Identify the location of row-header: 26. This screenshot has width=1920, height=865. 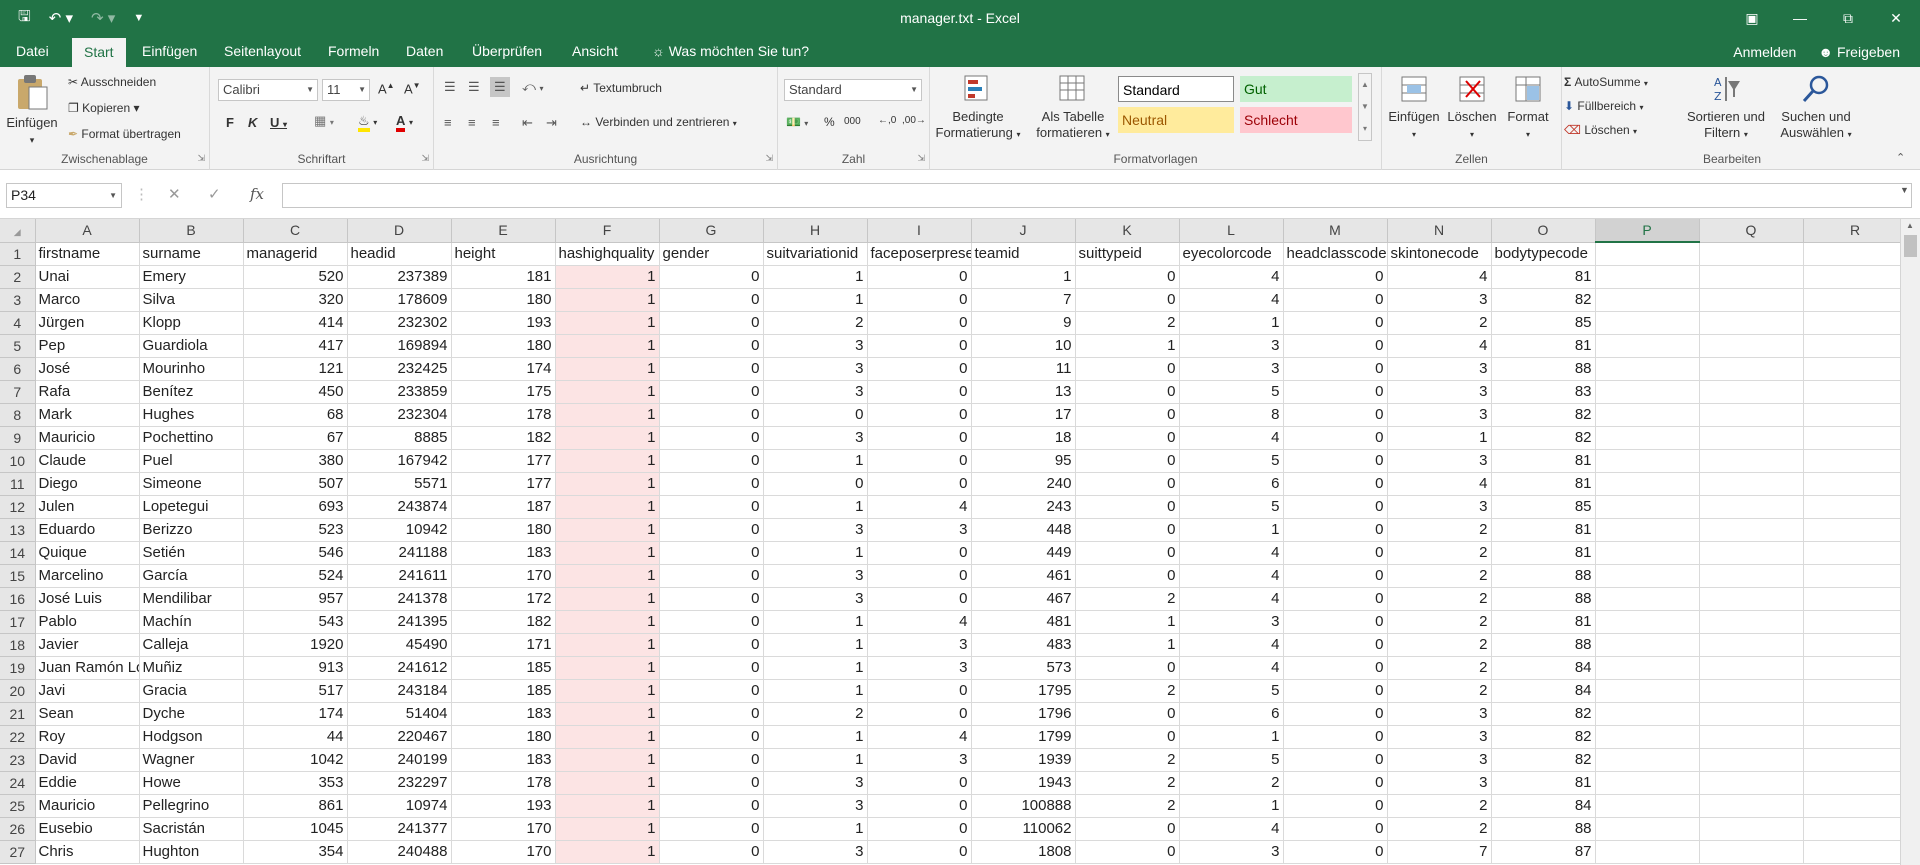
(18, 829).